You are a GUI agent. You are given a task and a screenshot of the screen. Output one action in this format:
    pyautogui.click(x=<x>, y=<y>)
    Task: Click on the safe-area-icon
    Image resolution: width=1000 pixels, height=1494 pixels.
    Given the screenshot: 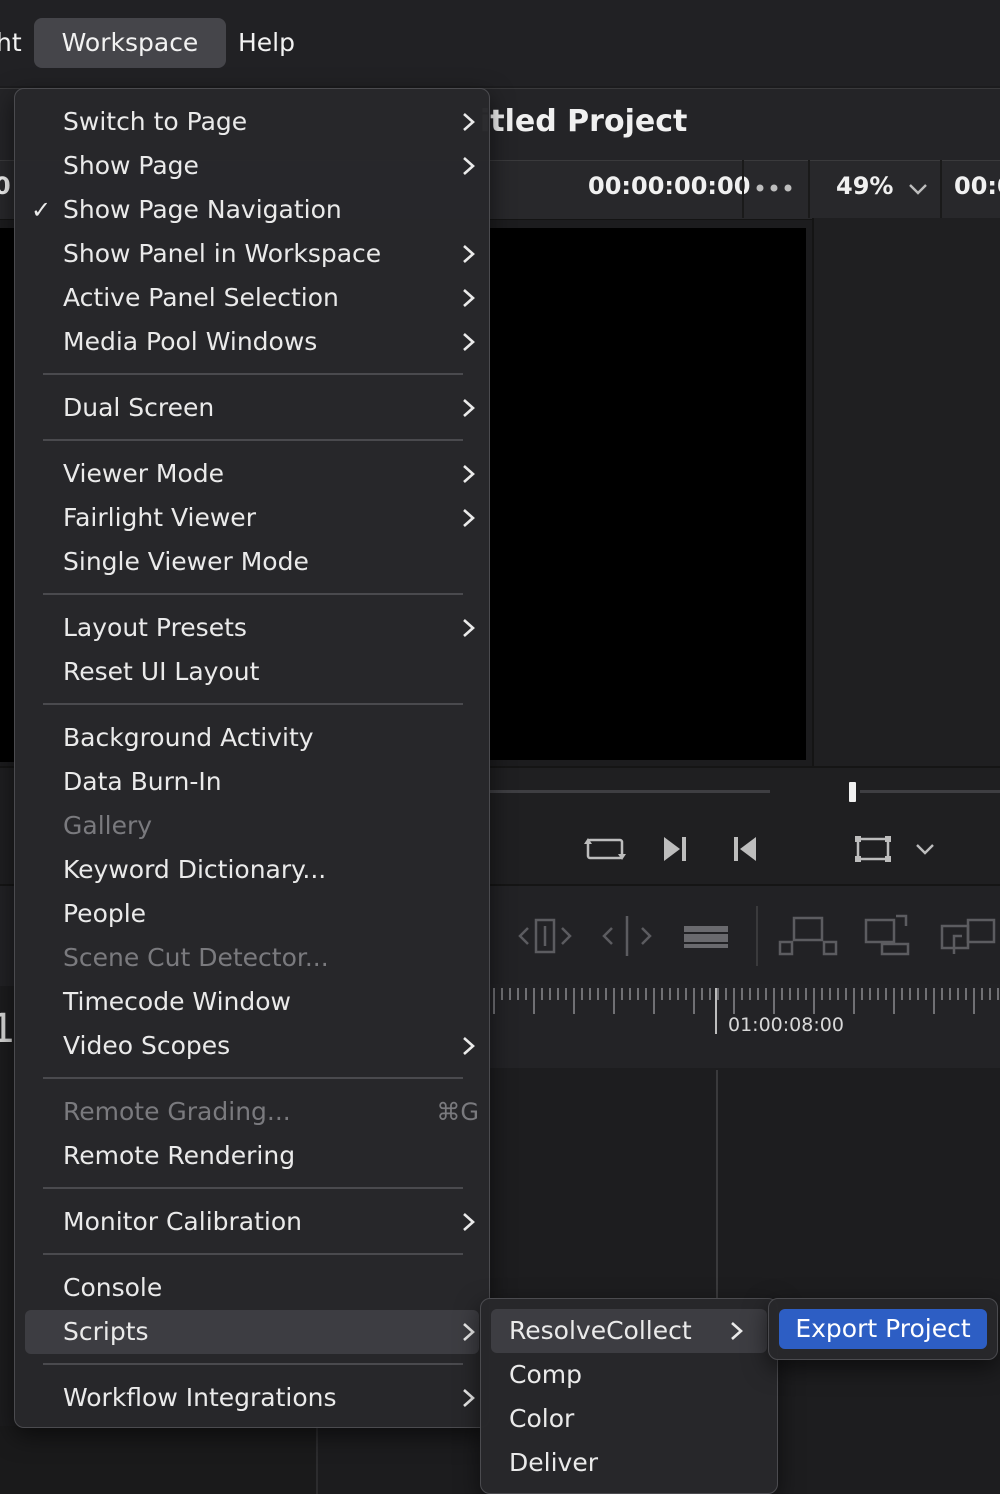 What is the action you would take?
    pyautogui.click(x=873, y=849)
    